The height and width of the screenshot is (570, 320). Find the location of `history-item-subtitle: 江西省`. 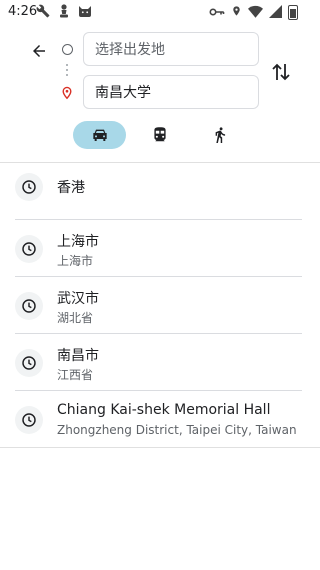

history-item-subtitle: 江西省 is located at coordinates (75, 375).